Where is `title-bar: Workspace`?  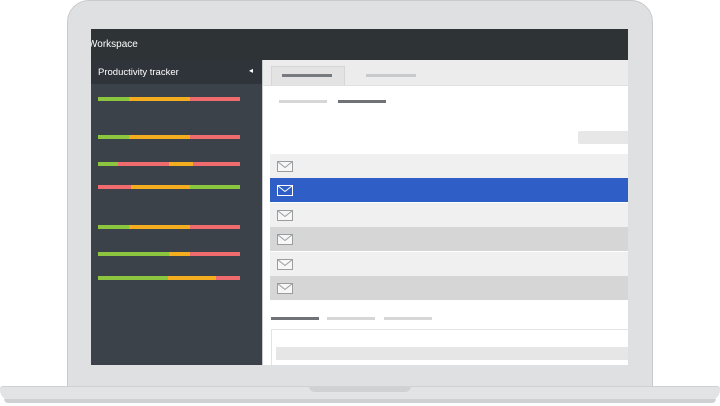 title-bar: Workspace is located at coordinates (359, 44).